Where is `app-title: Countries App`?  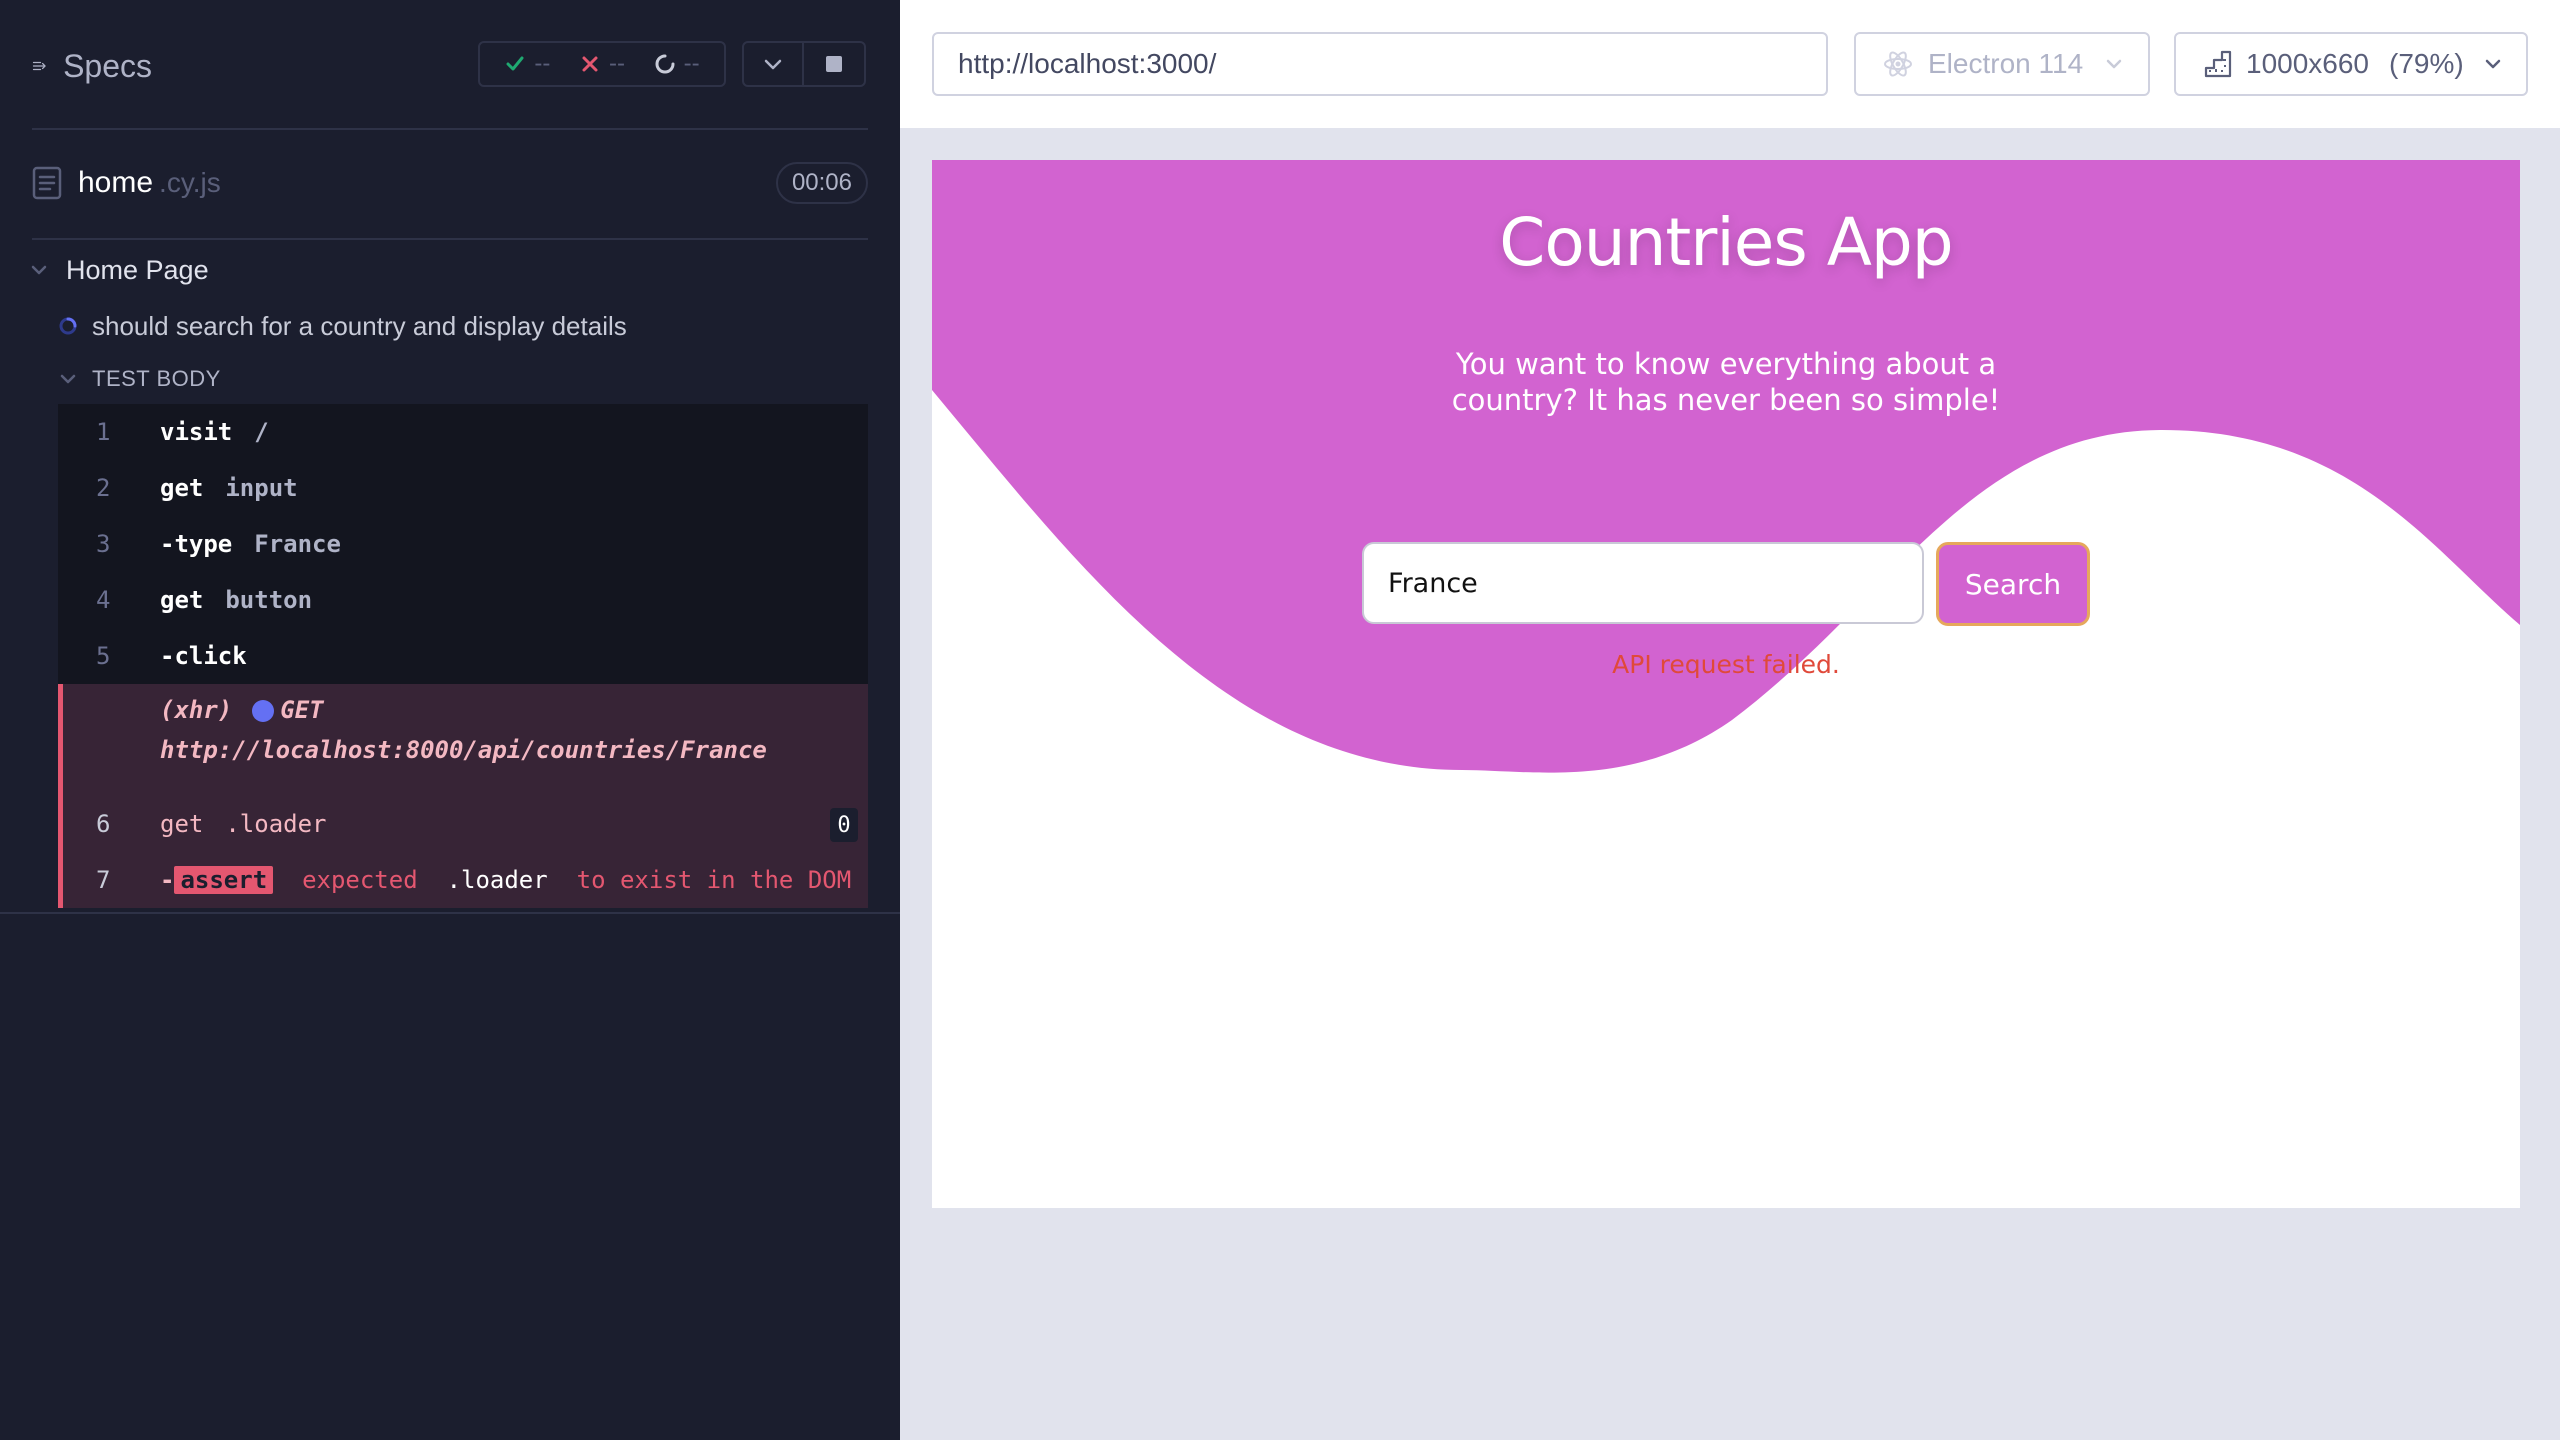 app-title: Countries App is located at coordinates (1726, 242).